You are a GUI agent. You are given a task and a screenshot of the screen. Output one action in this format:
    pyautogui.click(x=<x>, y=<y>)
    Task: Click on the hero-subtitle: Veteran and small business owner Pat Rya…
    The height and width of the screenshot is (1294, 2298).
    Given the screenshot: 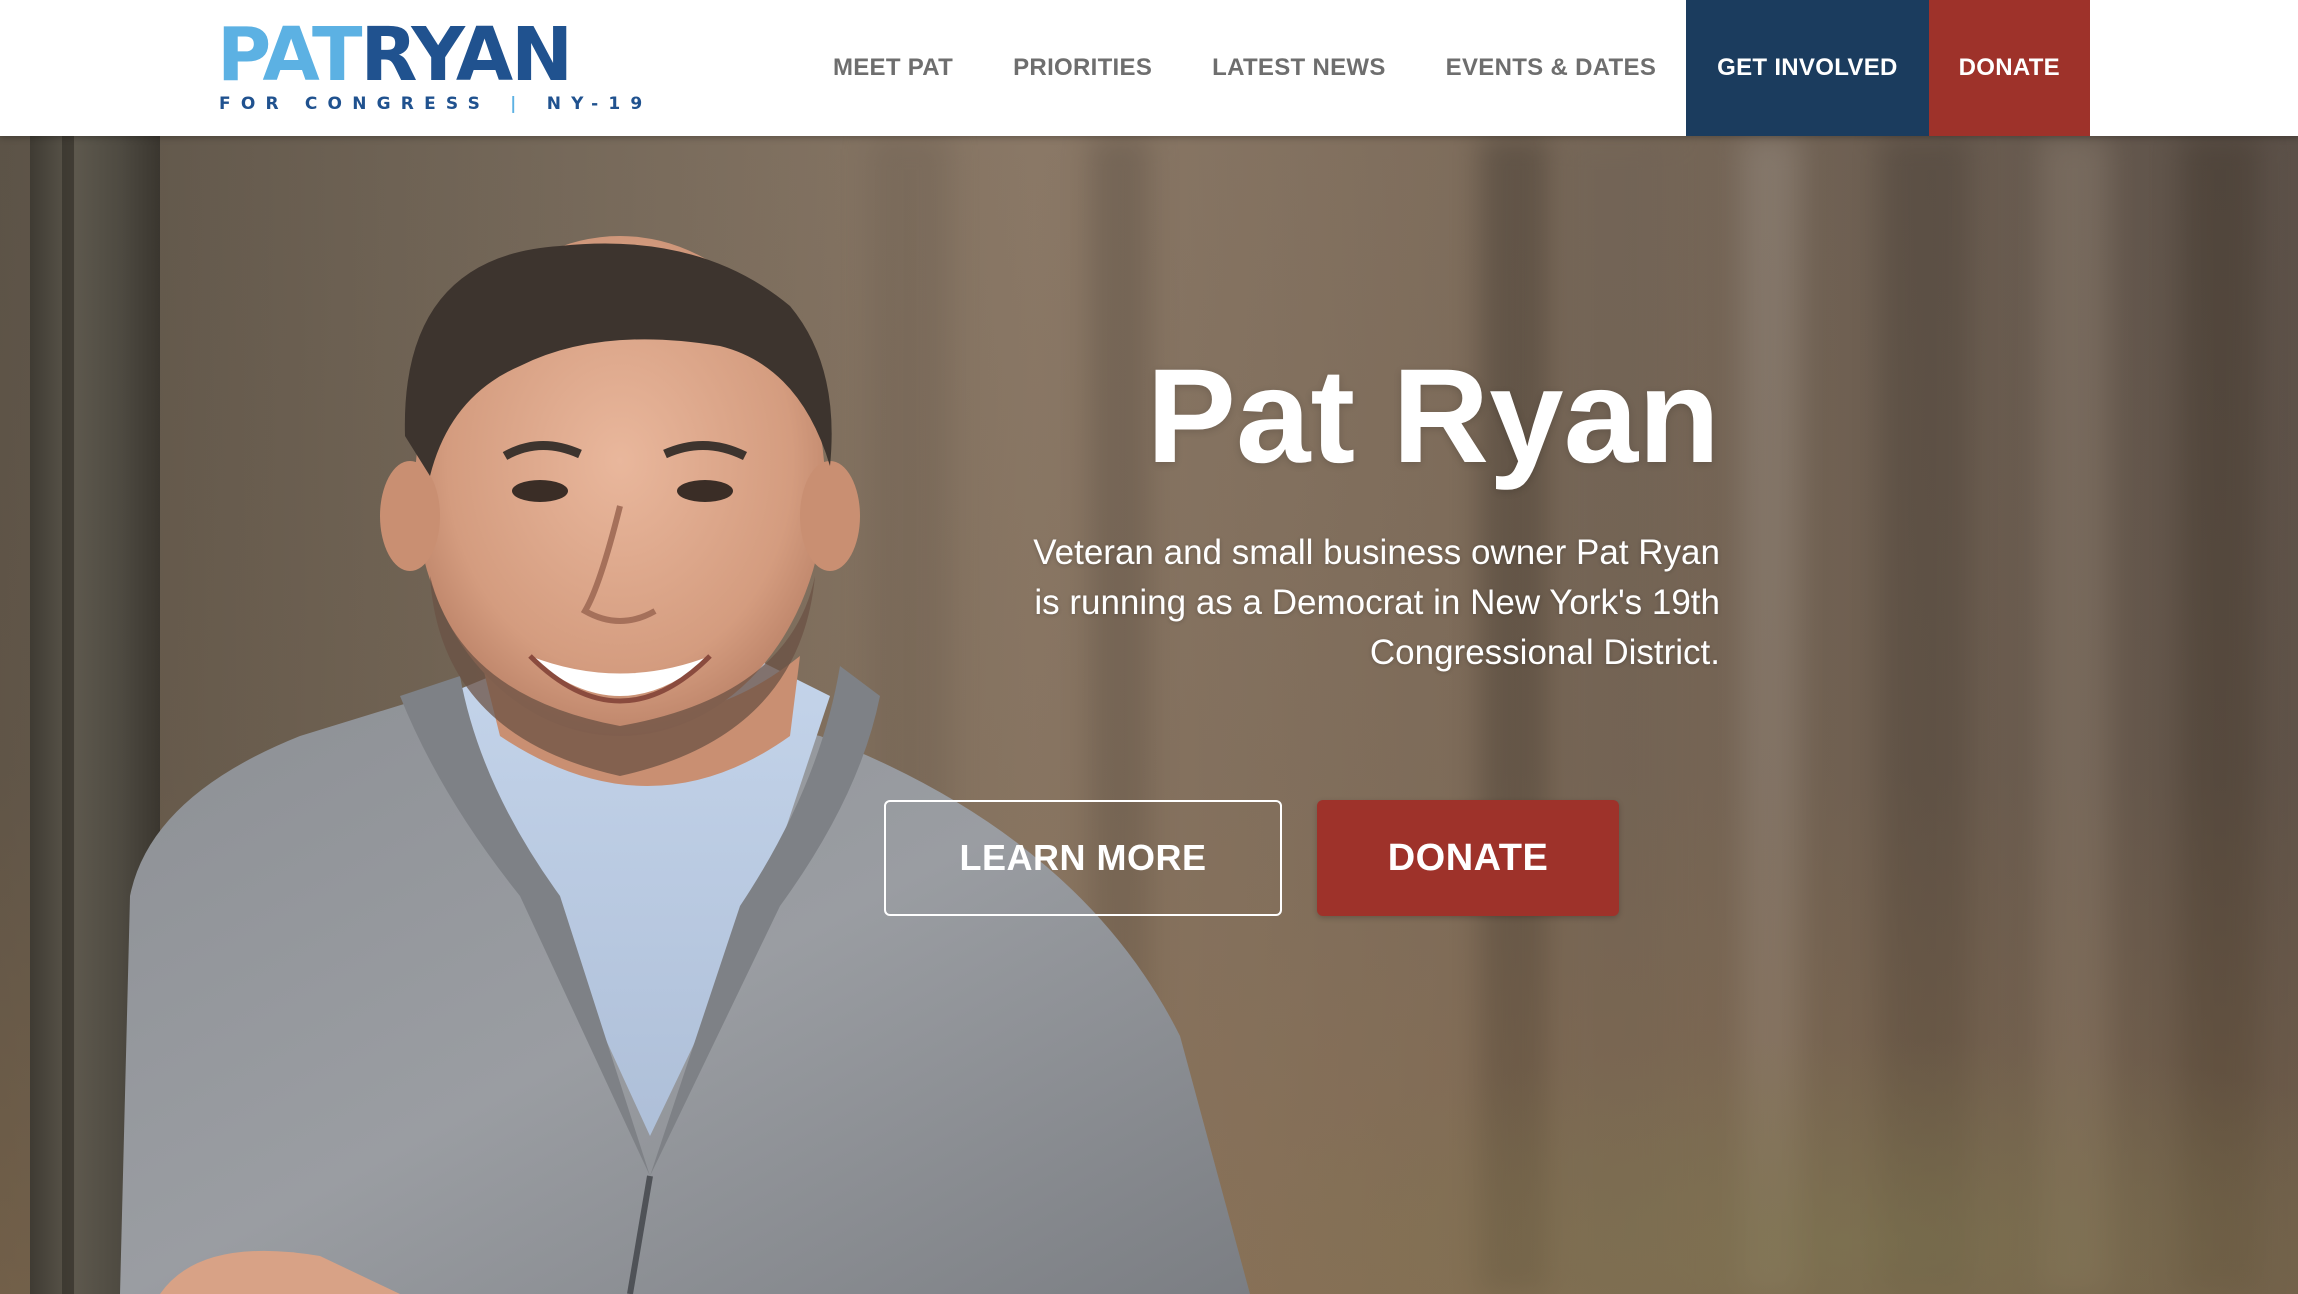 What is the action you would take?
    pyautogui.click(x=1376, y=602)
    